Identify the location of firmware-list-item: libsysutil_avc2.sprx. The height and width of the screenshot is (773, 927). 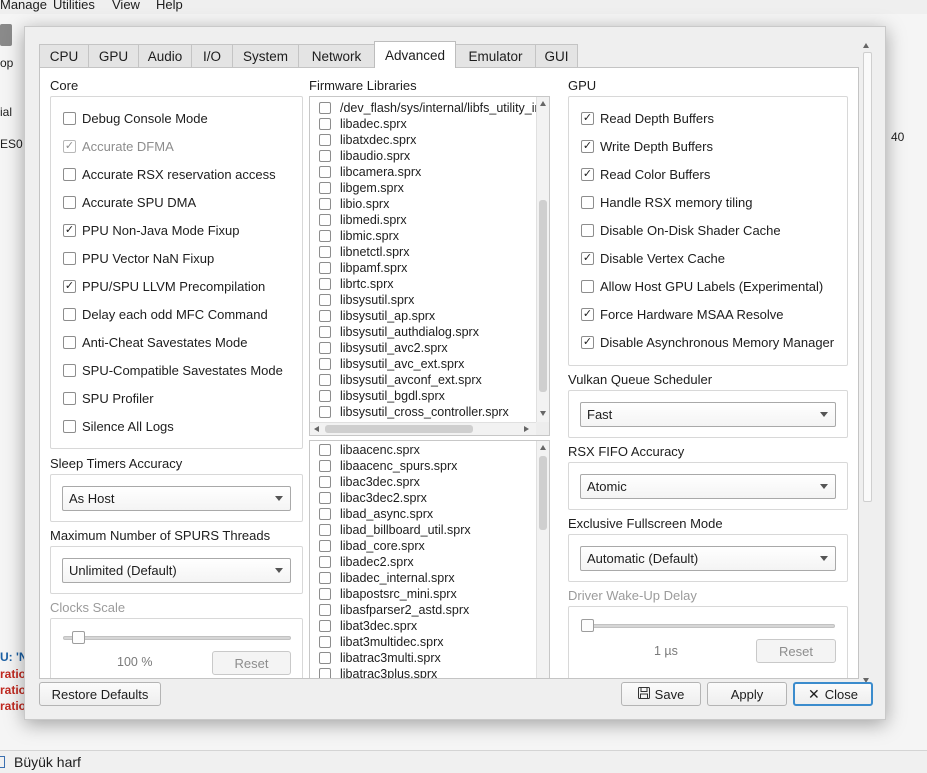
(423, 348).